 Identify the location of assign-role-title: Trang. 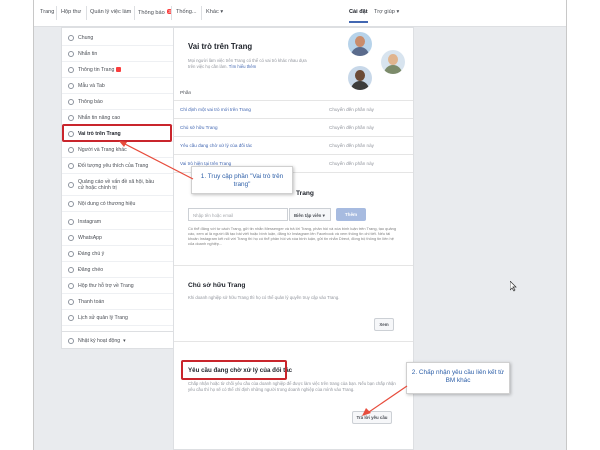
(305, 193).